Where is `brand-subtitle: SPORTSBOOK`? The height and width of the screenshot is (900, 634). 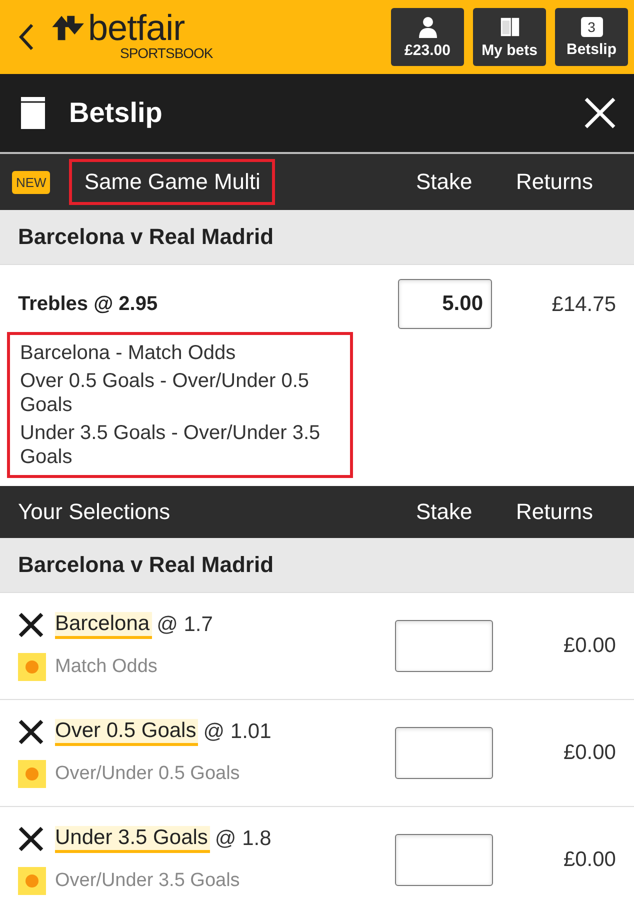 brand-subtitle: SPORTSBOOK is located at coordinates (166, 53).